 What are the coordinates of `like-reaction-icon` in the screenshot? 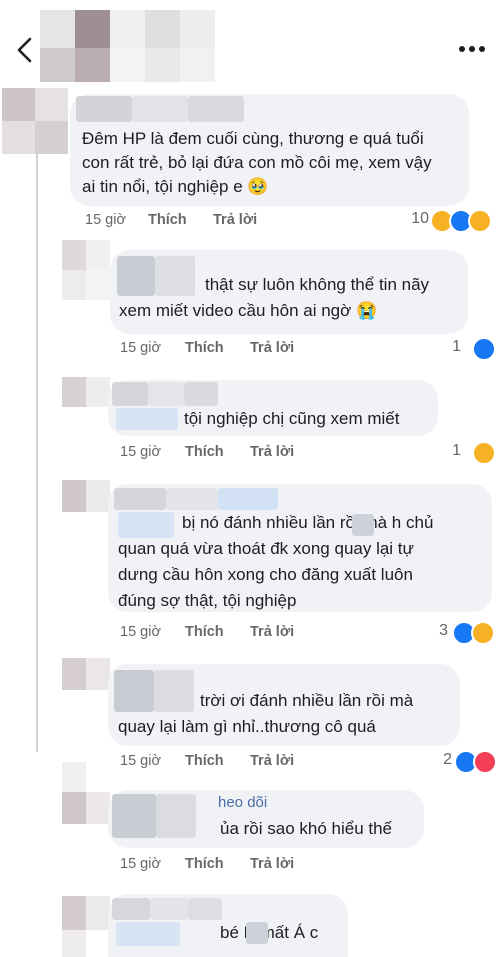 It's located at (484, 349).